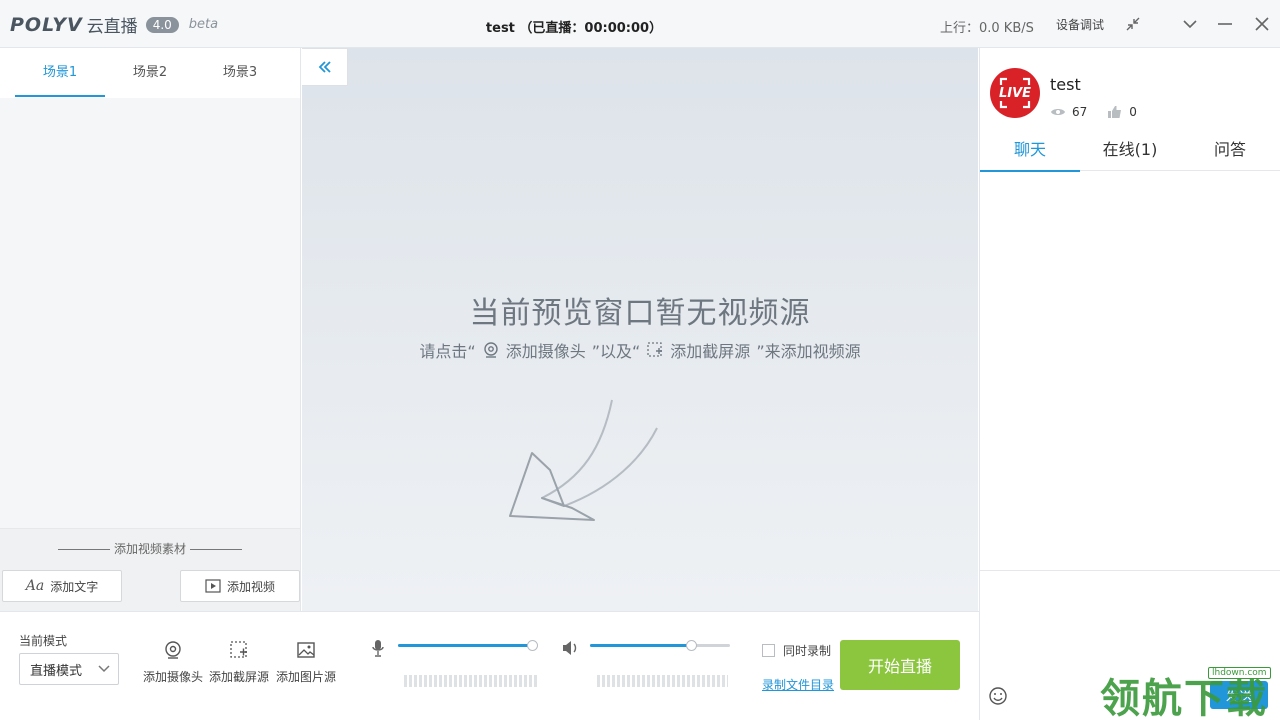 The image size is (1280, 720). I want to click on channel-name: test, so click(1065, 84).